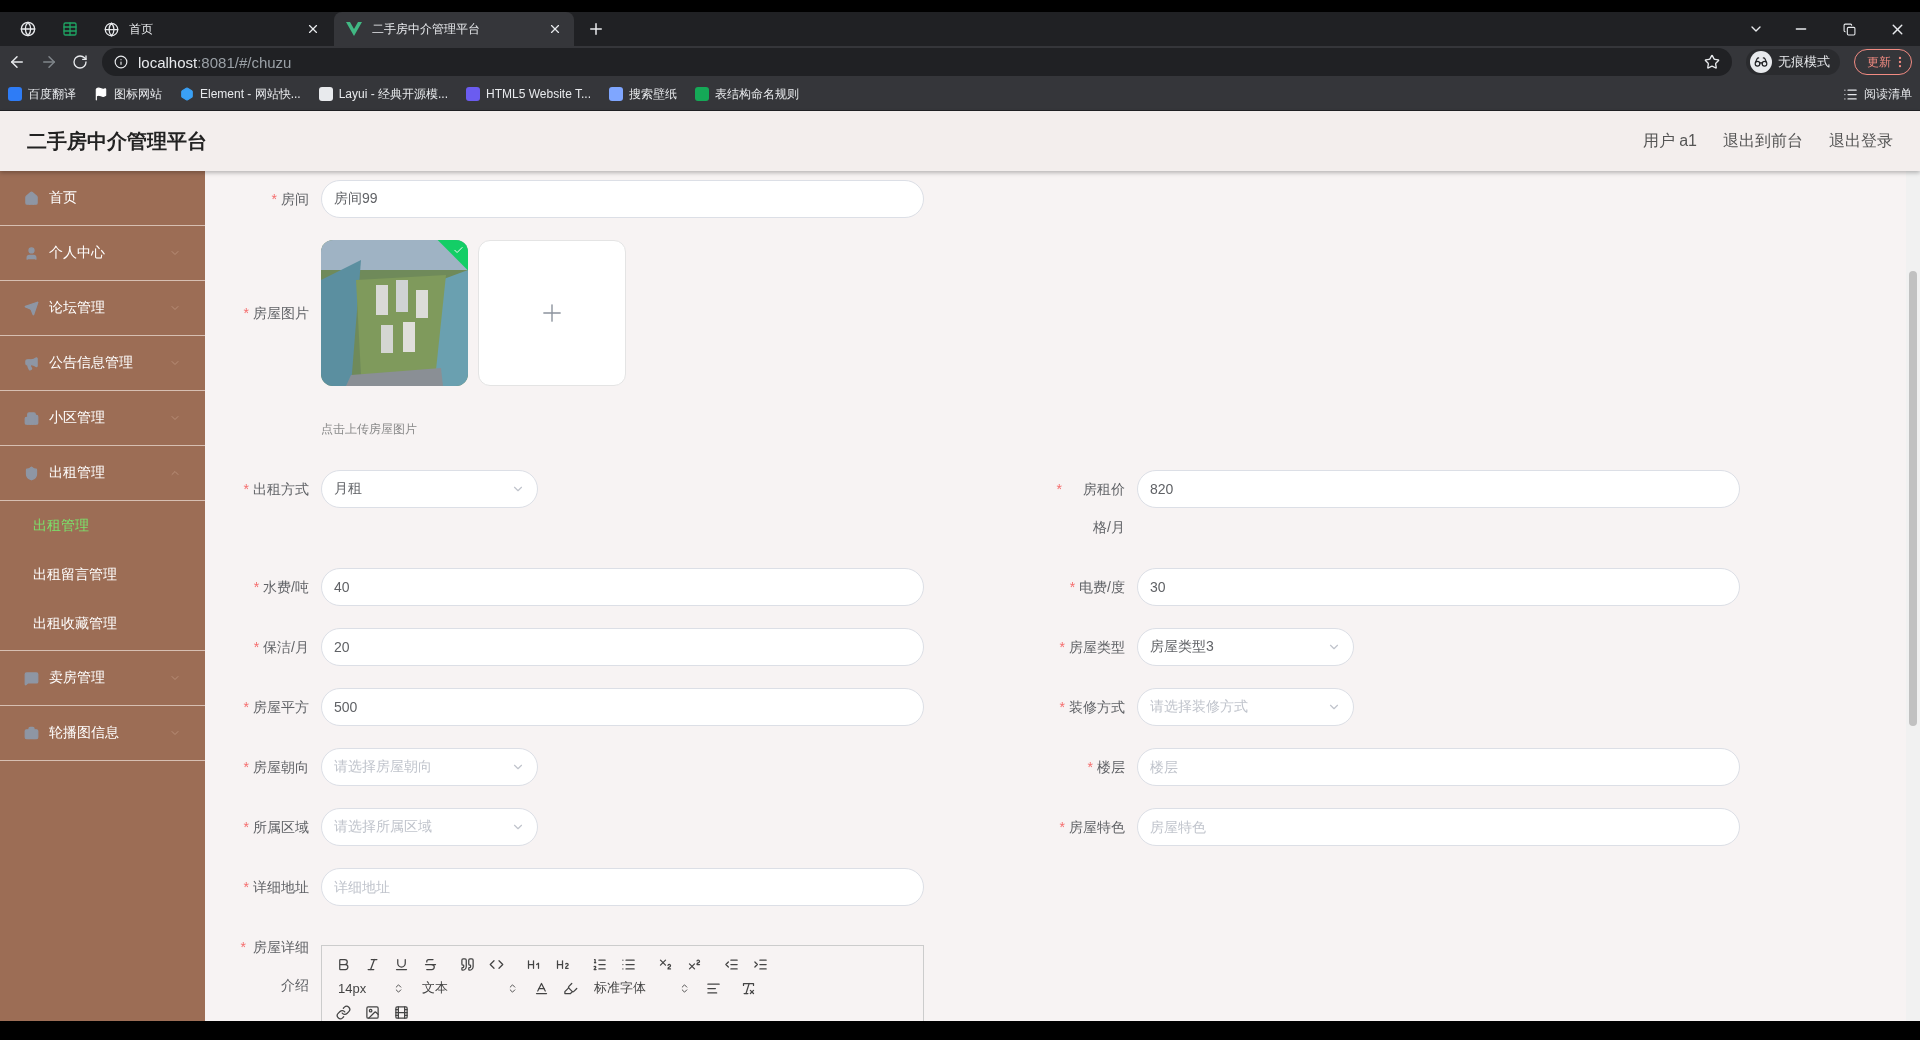 Image resolution: width=1920 pixels, height=1040 pixels. What do you see at coordinates (372, 964) in the screenshot?
I see `italic-icon` at bounding box center [372, 964].